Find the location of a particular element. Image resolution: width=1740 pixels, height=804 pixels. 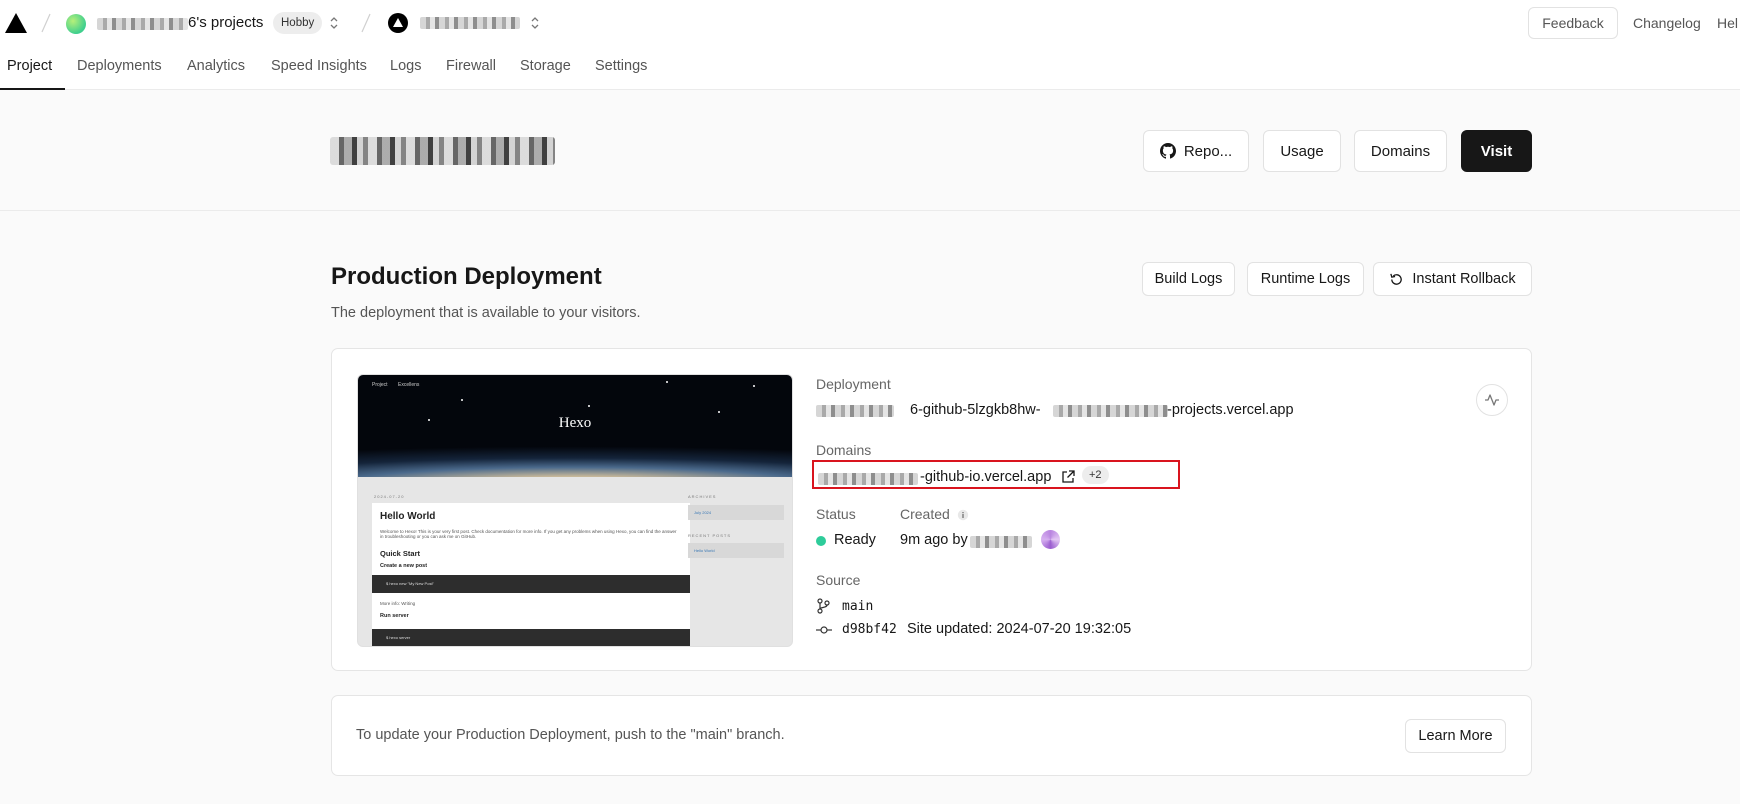

build-logs-button: Build Logs is located at coordinates (1188, 279).